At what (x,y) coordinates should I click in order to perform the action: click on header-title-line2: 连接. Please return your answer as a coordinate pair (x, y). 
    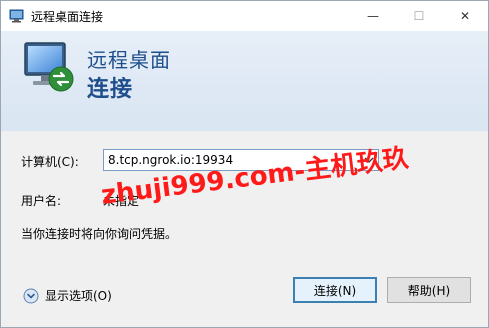
    Looking at the image, I should click on (110, 89).